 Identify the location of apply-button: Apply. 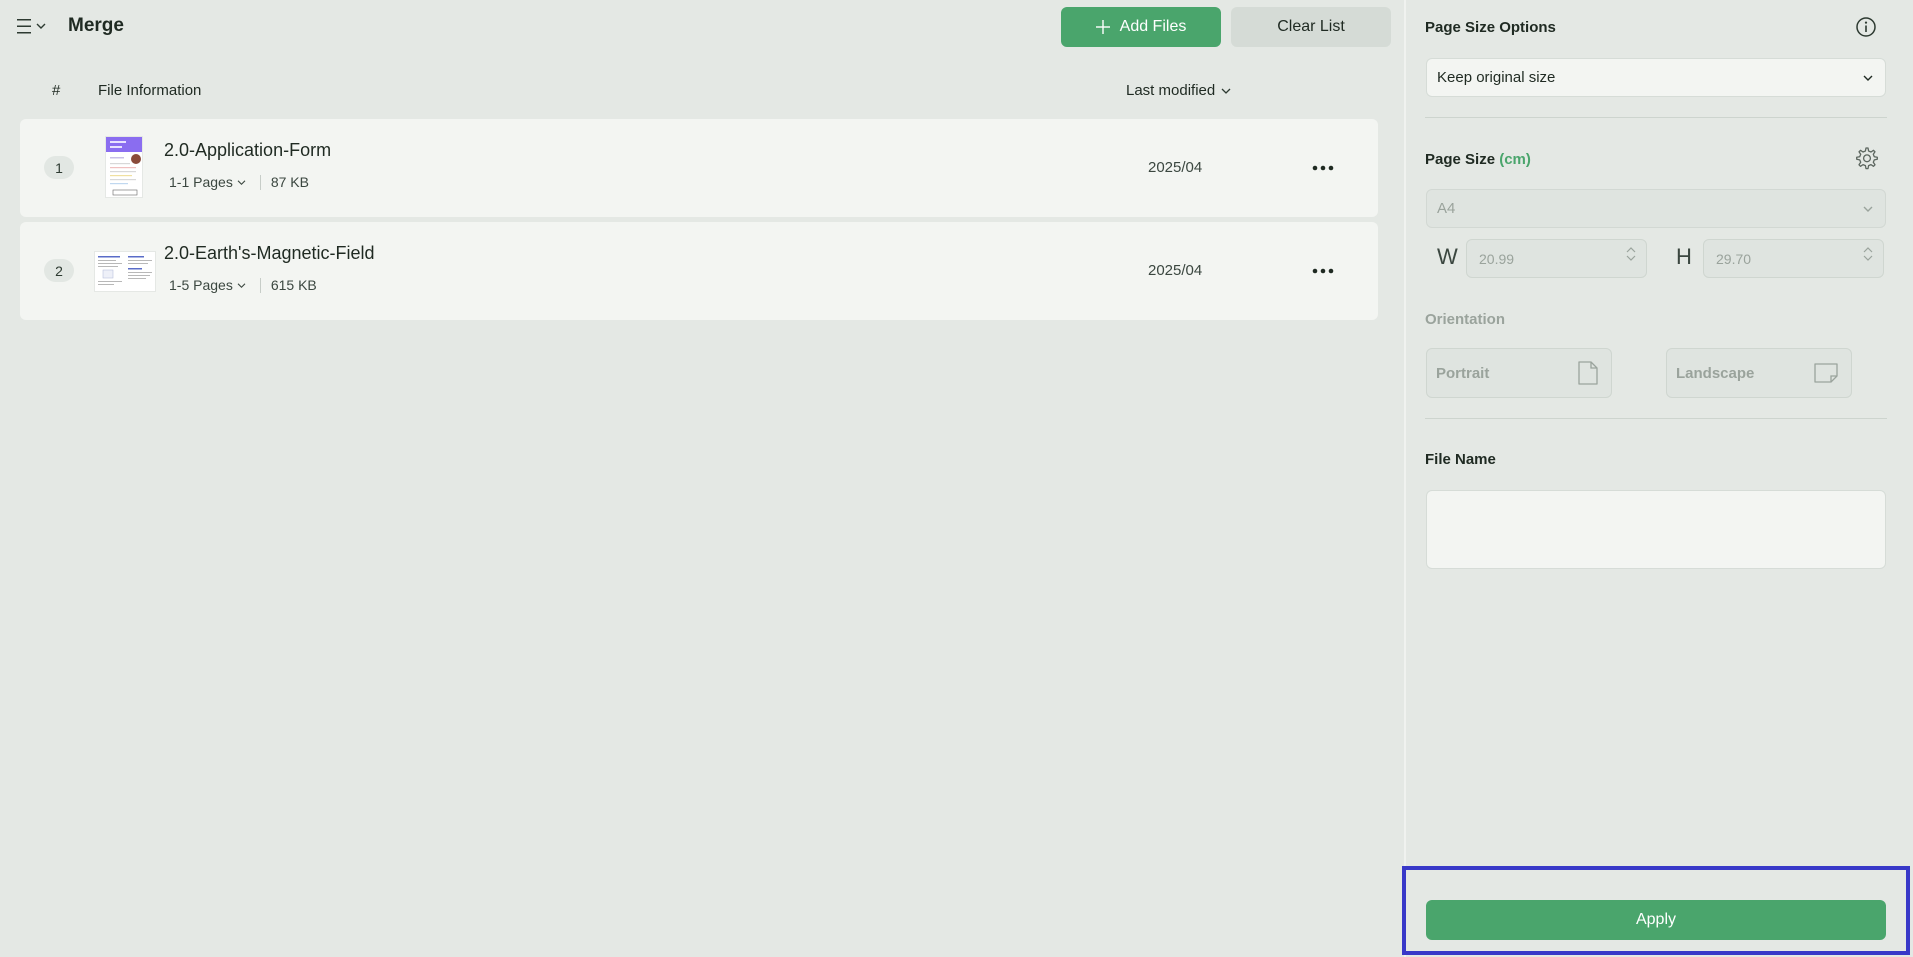
(1656, 920).